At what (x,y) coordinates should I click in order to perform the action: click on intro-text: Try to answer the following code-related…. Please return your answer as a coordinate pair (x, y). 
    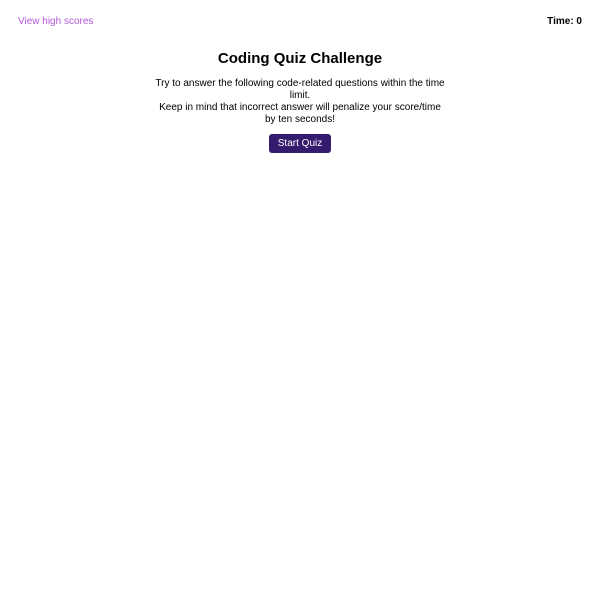
    Looking at the image, I should click on (300, 102).